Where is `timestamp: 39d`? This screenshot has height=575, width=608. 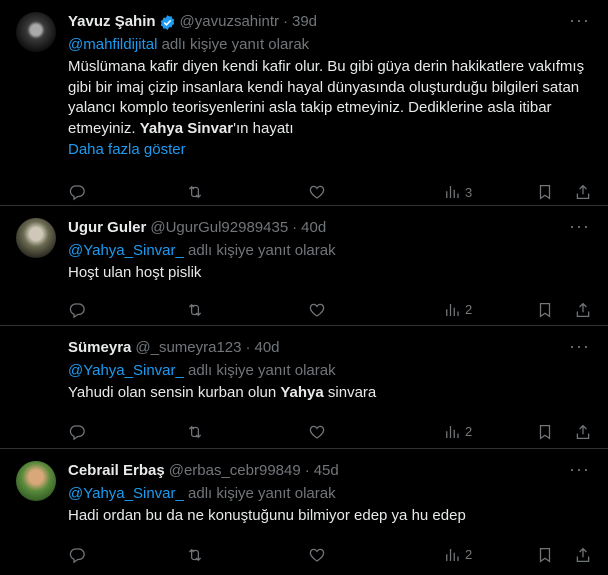 timestamp: 39d is located at coordinates (304, 22).